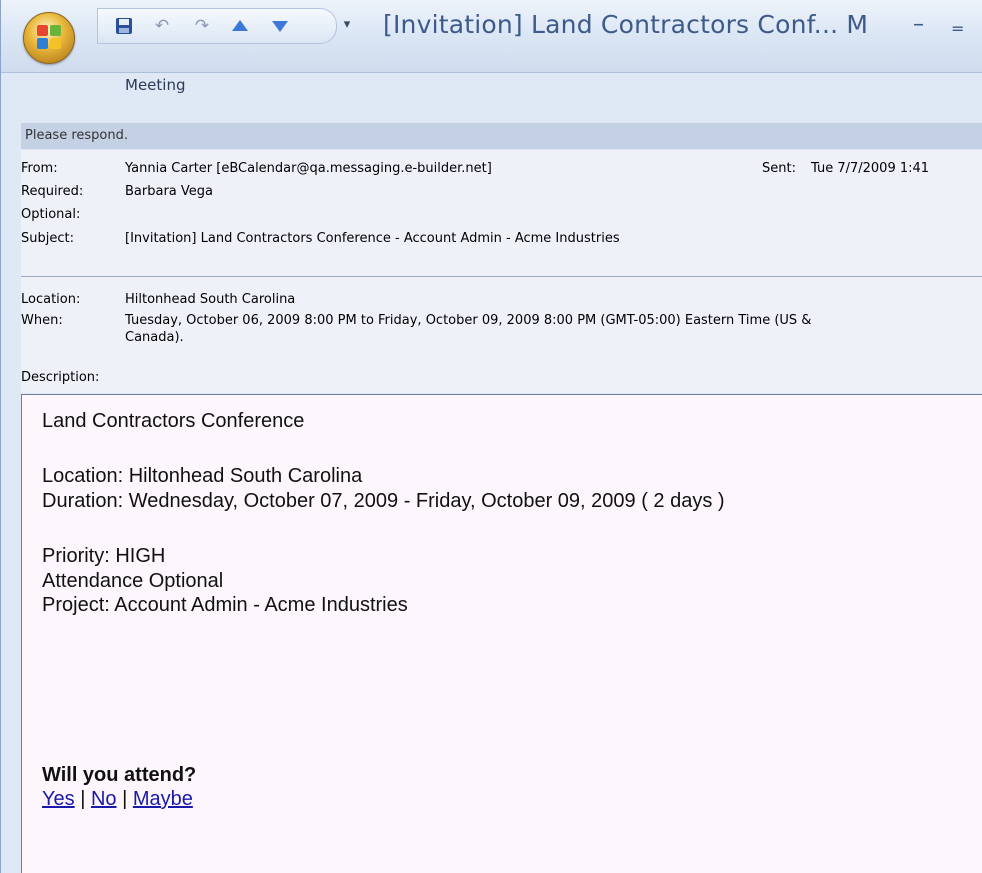 The image size is (982, 873). Describe the element at coordinates (104, 799) in the screenshot. I see `no-link: No` at that location.